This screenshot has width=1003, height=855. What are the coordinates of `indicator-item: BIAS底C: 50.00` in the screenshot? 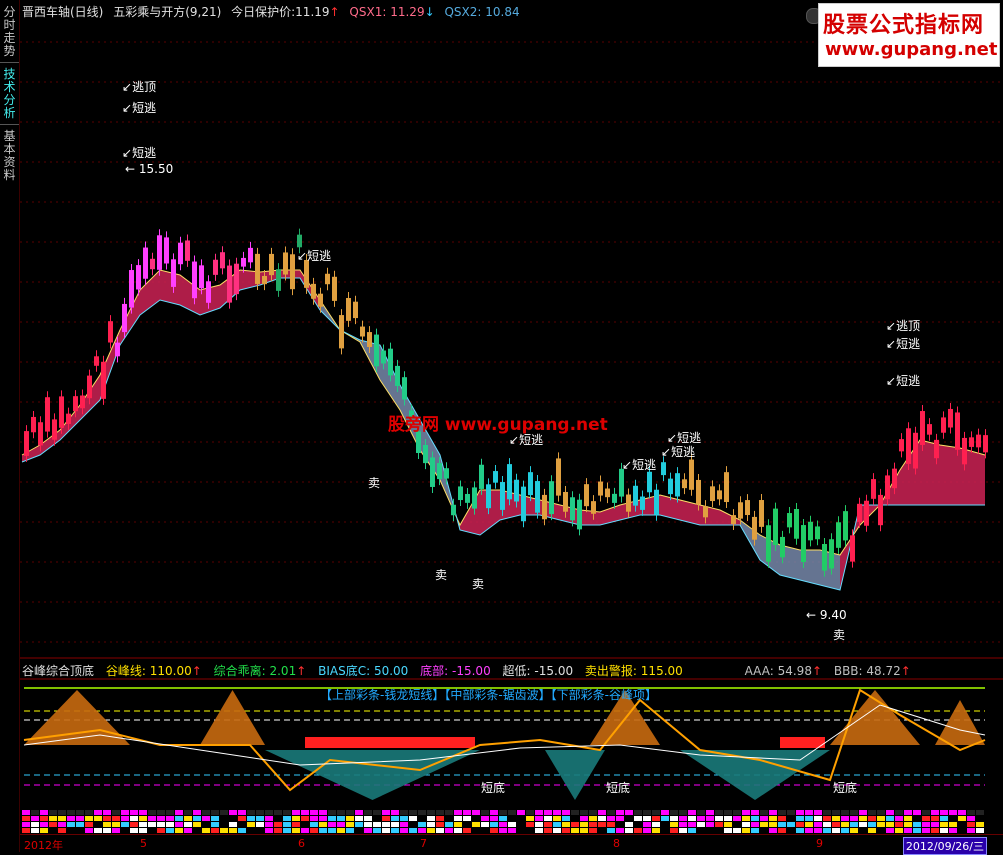 It's located at (363, 671).